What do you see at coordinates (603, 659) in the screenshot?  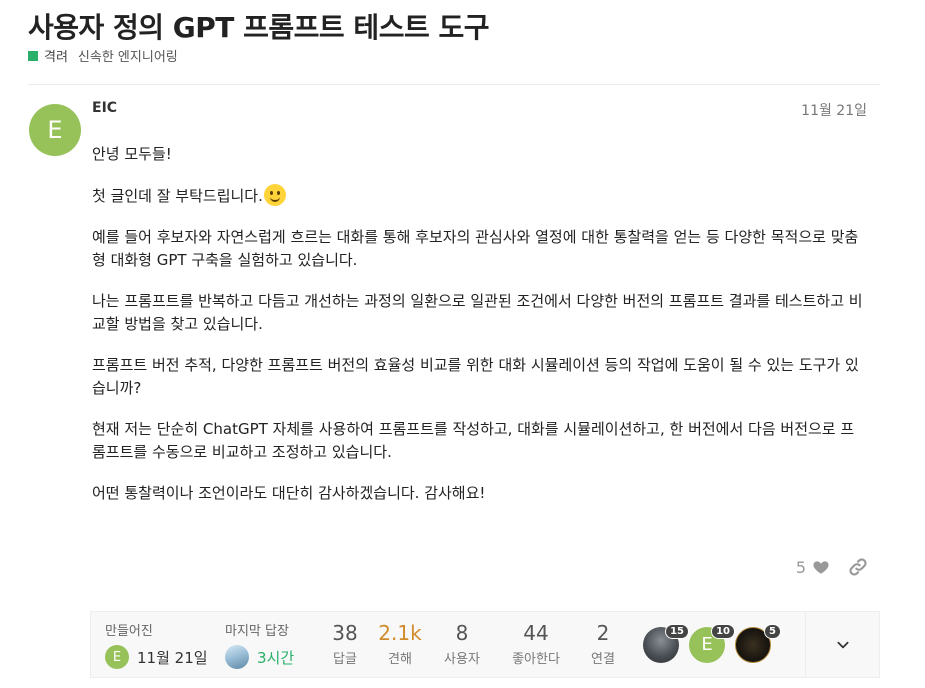 I see `stat-label: 연결` at bounding box center [603, 659].